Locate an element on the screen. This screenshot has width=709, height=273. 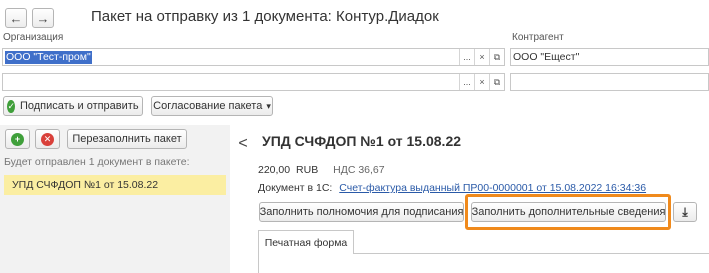
check-icon: ✓ is located at coordinates (11, 106).